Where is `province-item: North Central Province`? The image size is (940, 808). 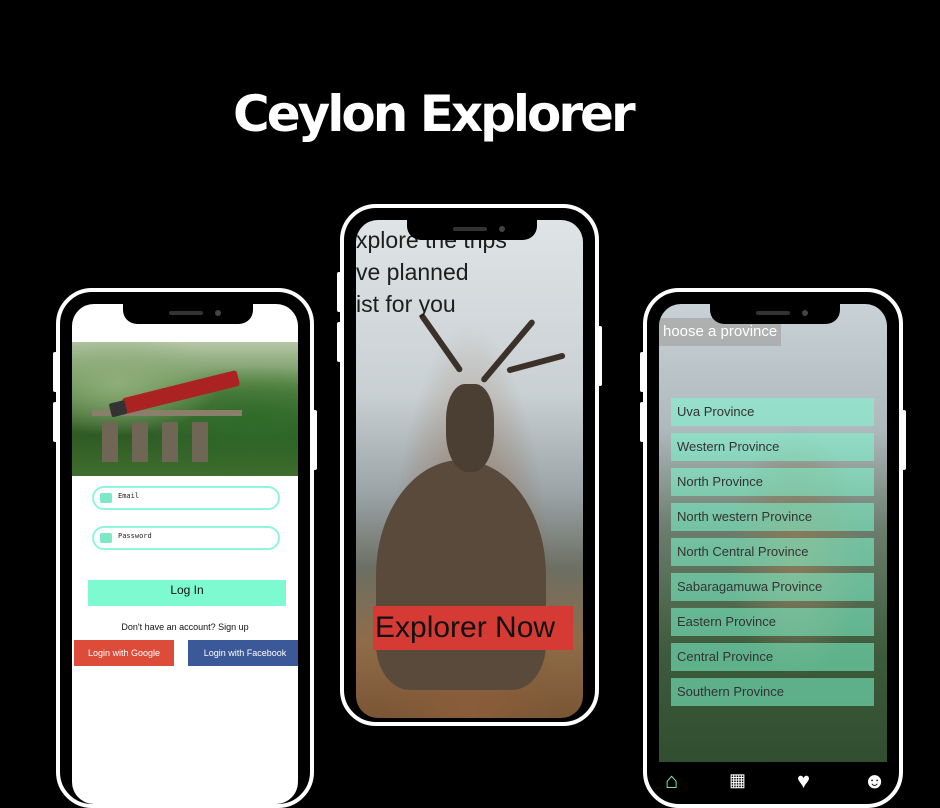
province-item: North Central Province is located at coordinates (772, 552).